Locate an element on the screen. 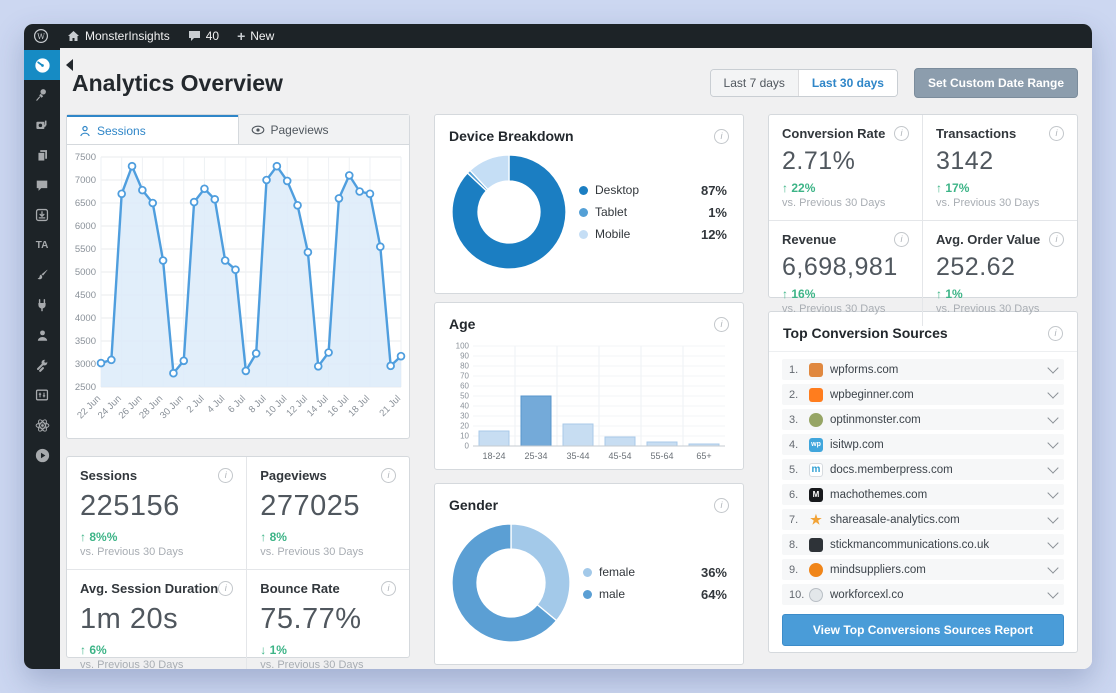 The image size is (1116, 693). last-7-days-button: Last 7 days is located at coordinates (754, 83).